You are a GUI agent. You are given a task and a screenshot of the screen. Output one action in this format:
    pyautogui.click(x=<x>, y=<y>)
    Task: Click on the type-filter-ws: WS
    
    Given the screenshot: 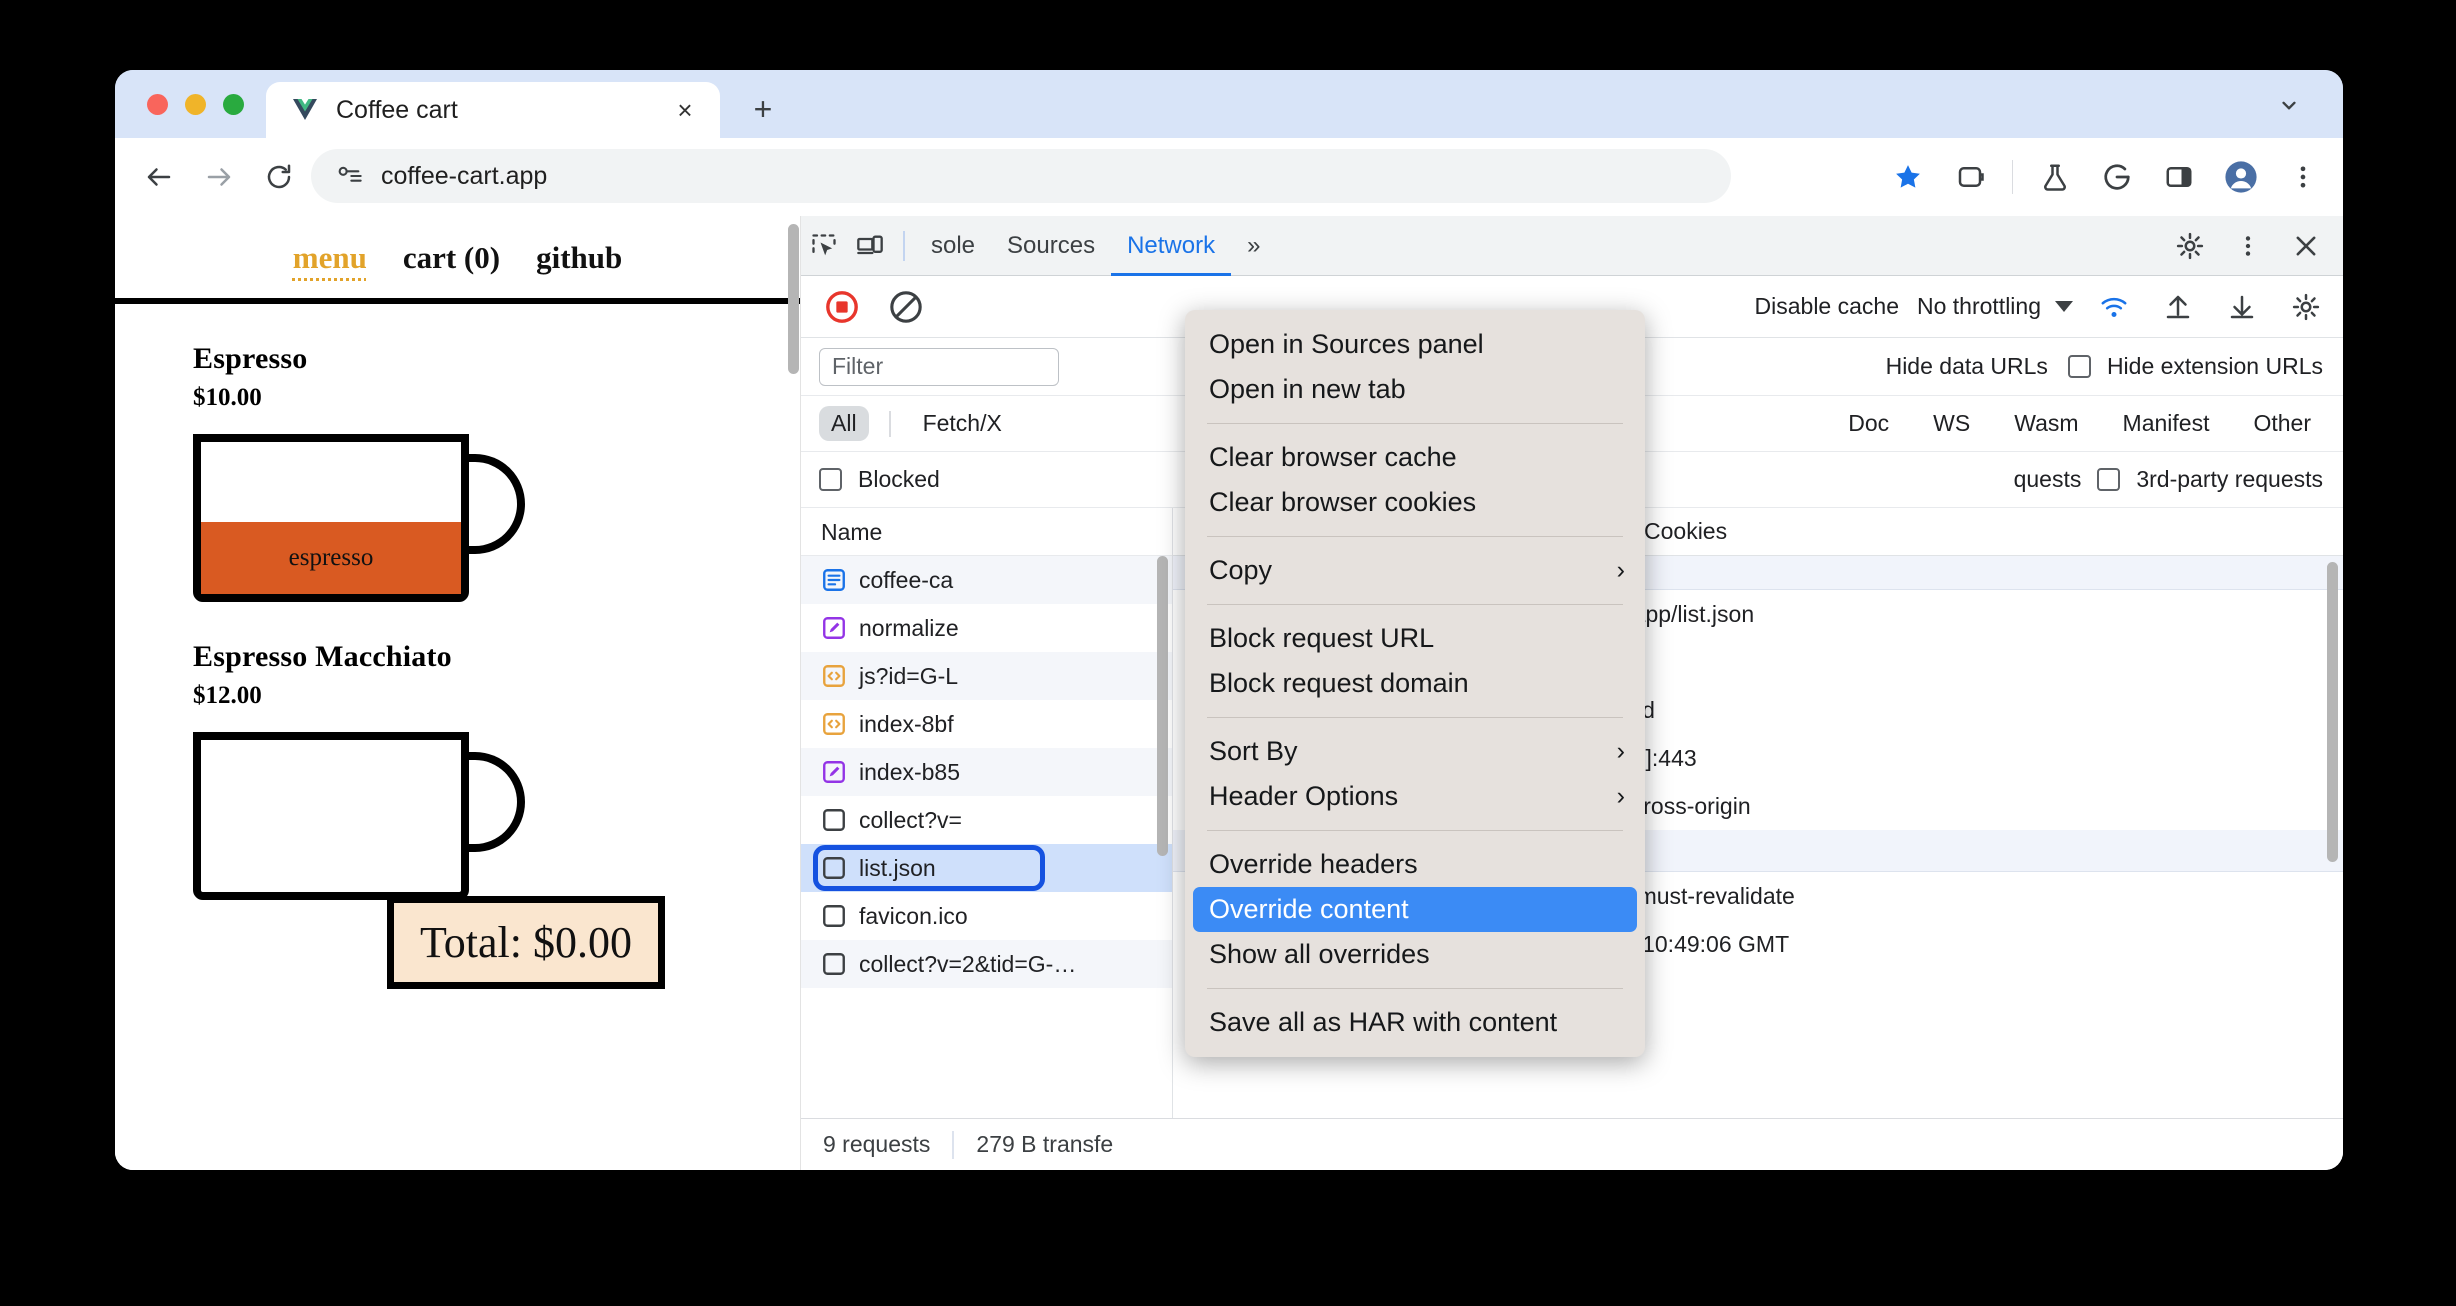 What is the action you would take?
    pyautogui.click(x=1951, y=423)
    